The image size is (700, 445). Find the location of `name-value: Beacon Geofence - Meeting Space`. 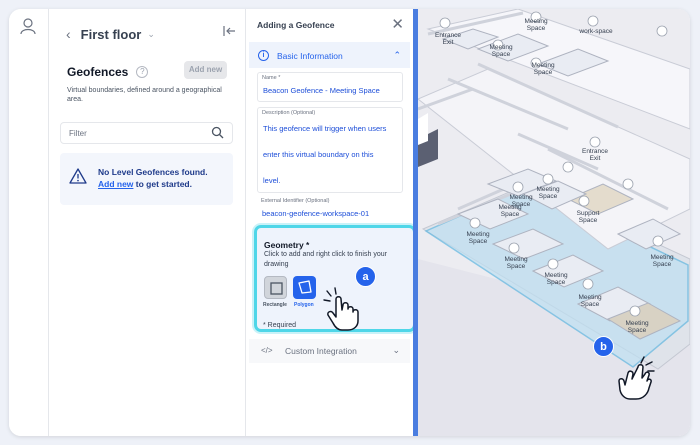

name-value: Beacon Geofence - Meeting Space is located at coordinates (321, 90).